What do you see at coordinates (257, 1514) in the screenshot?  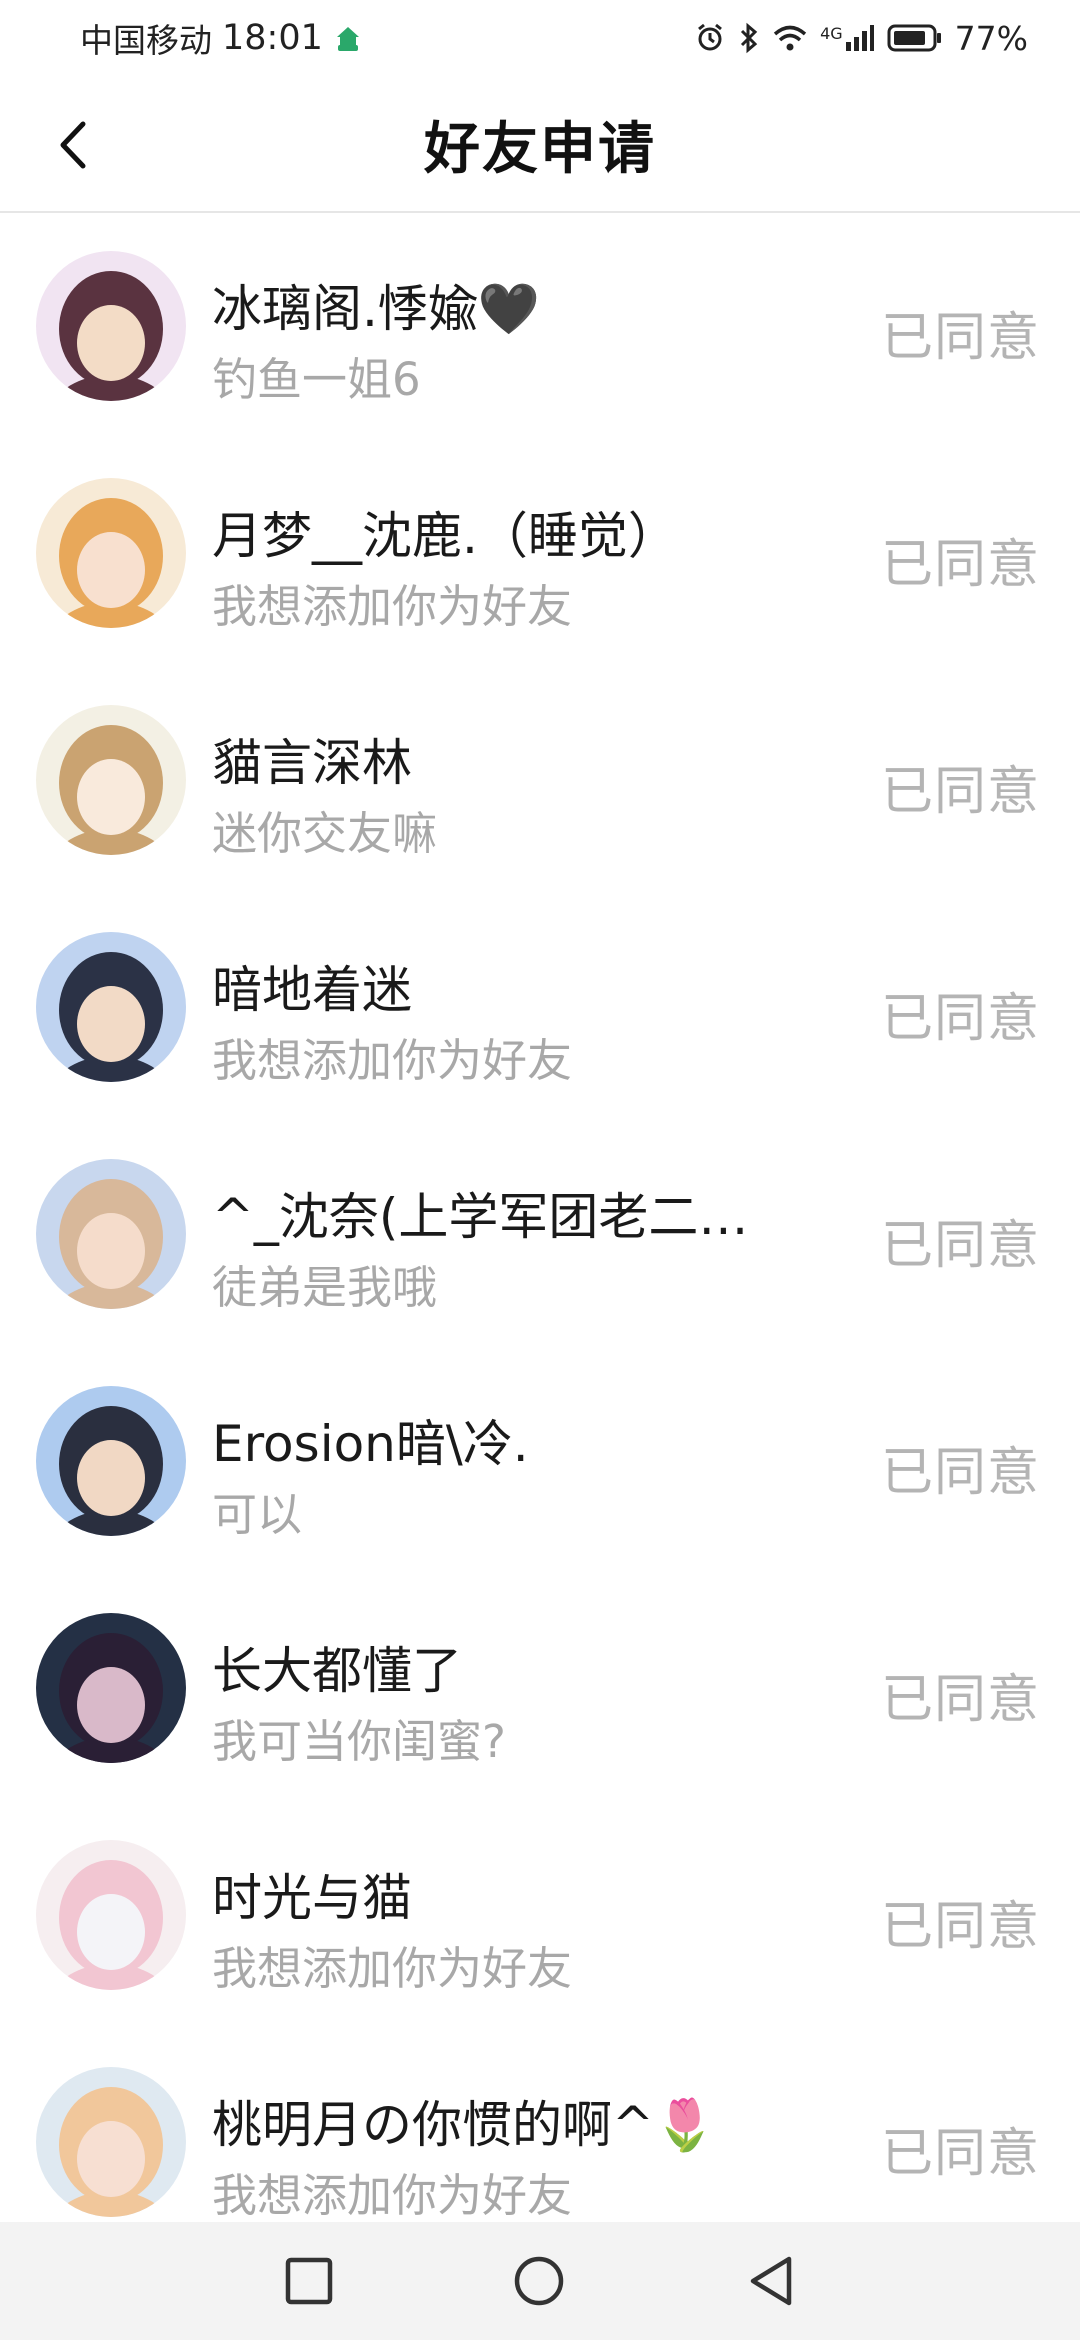 I see `request-message: 可以` at bounding box center [257, 1514].